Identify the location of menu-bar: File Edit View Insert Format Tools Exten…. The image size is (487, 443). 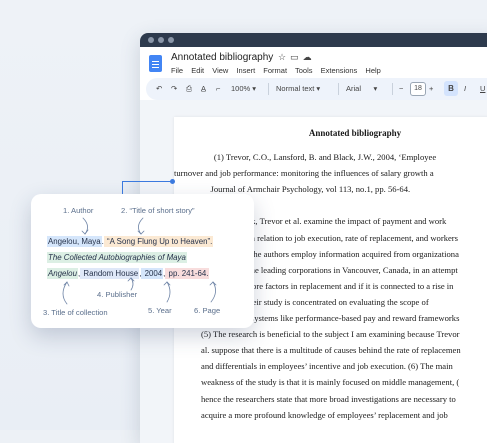
(279, 70).